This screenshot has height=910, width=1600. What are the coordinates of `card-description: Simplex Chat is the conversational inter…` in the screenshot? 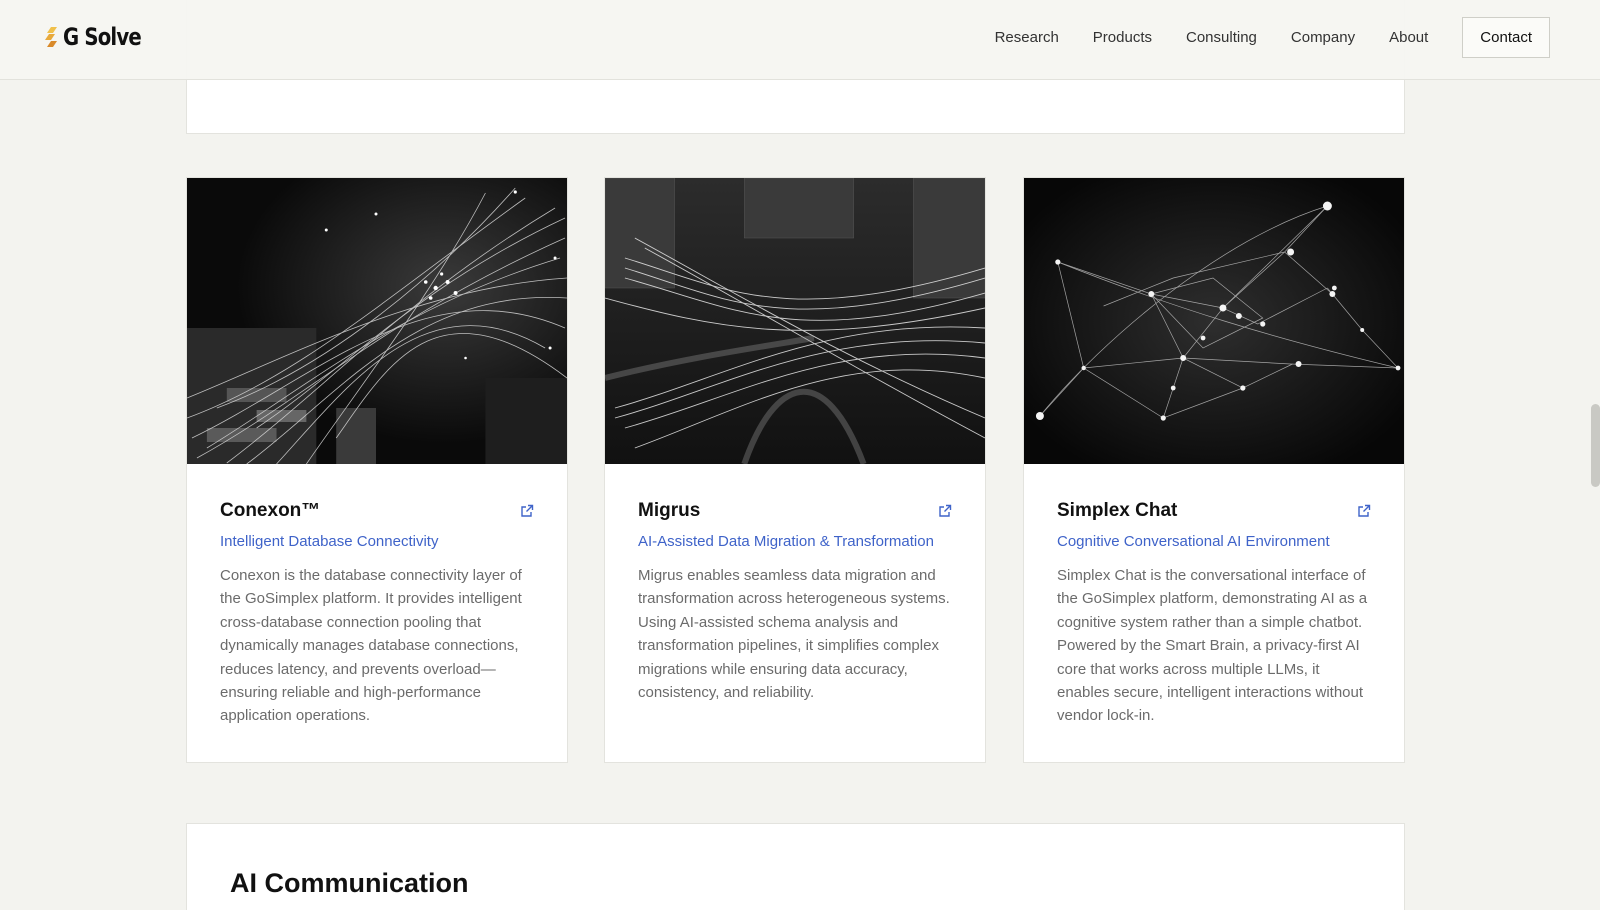 It's located at (1212, 646).